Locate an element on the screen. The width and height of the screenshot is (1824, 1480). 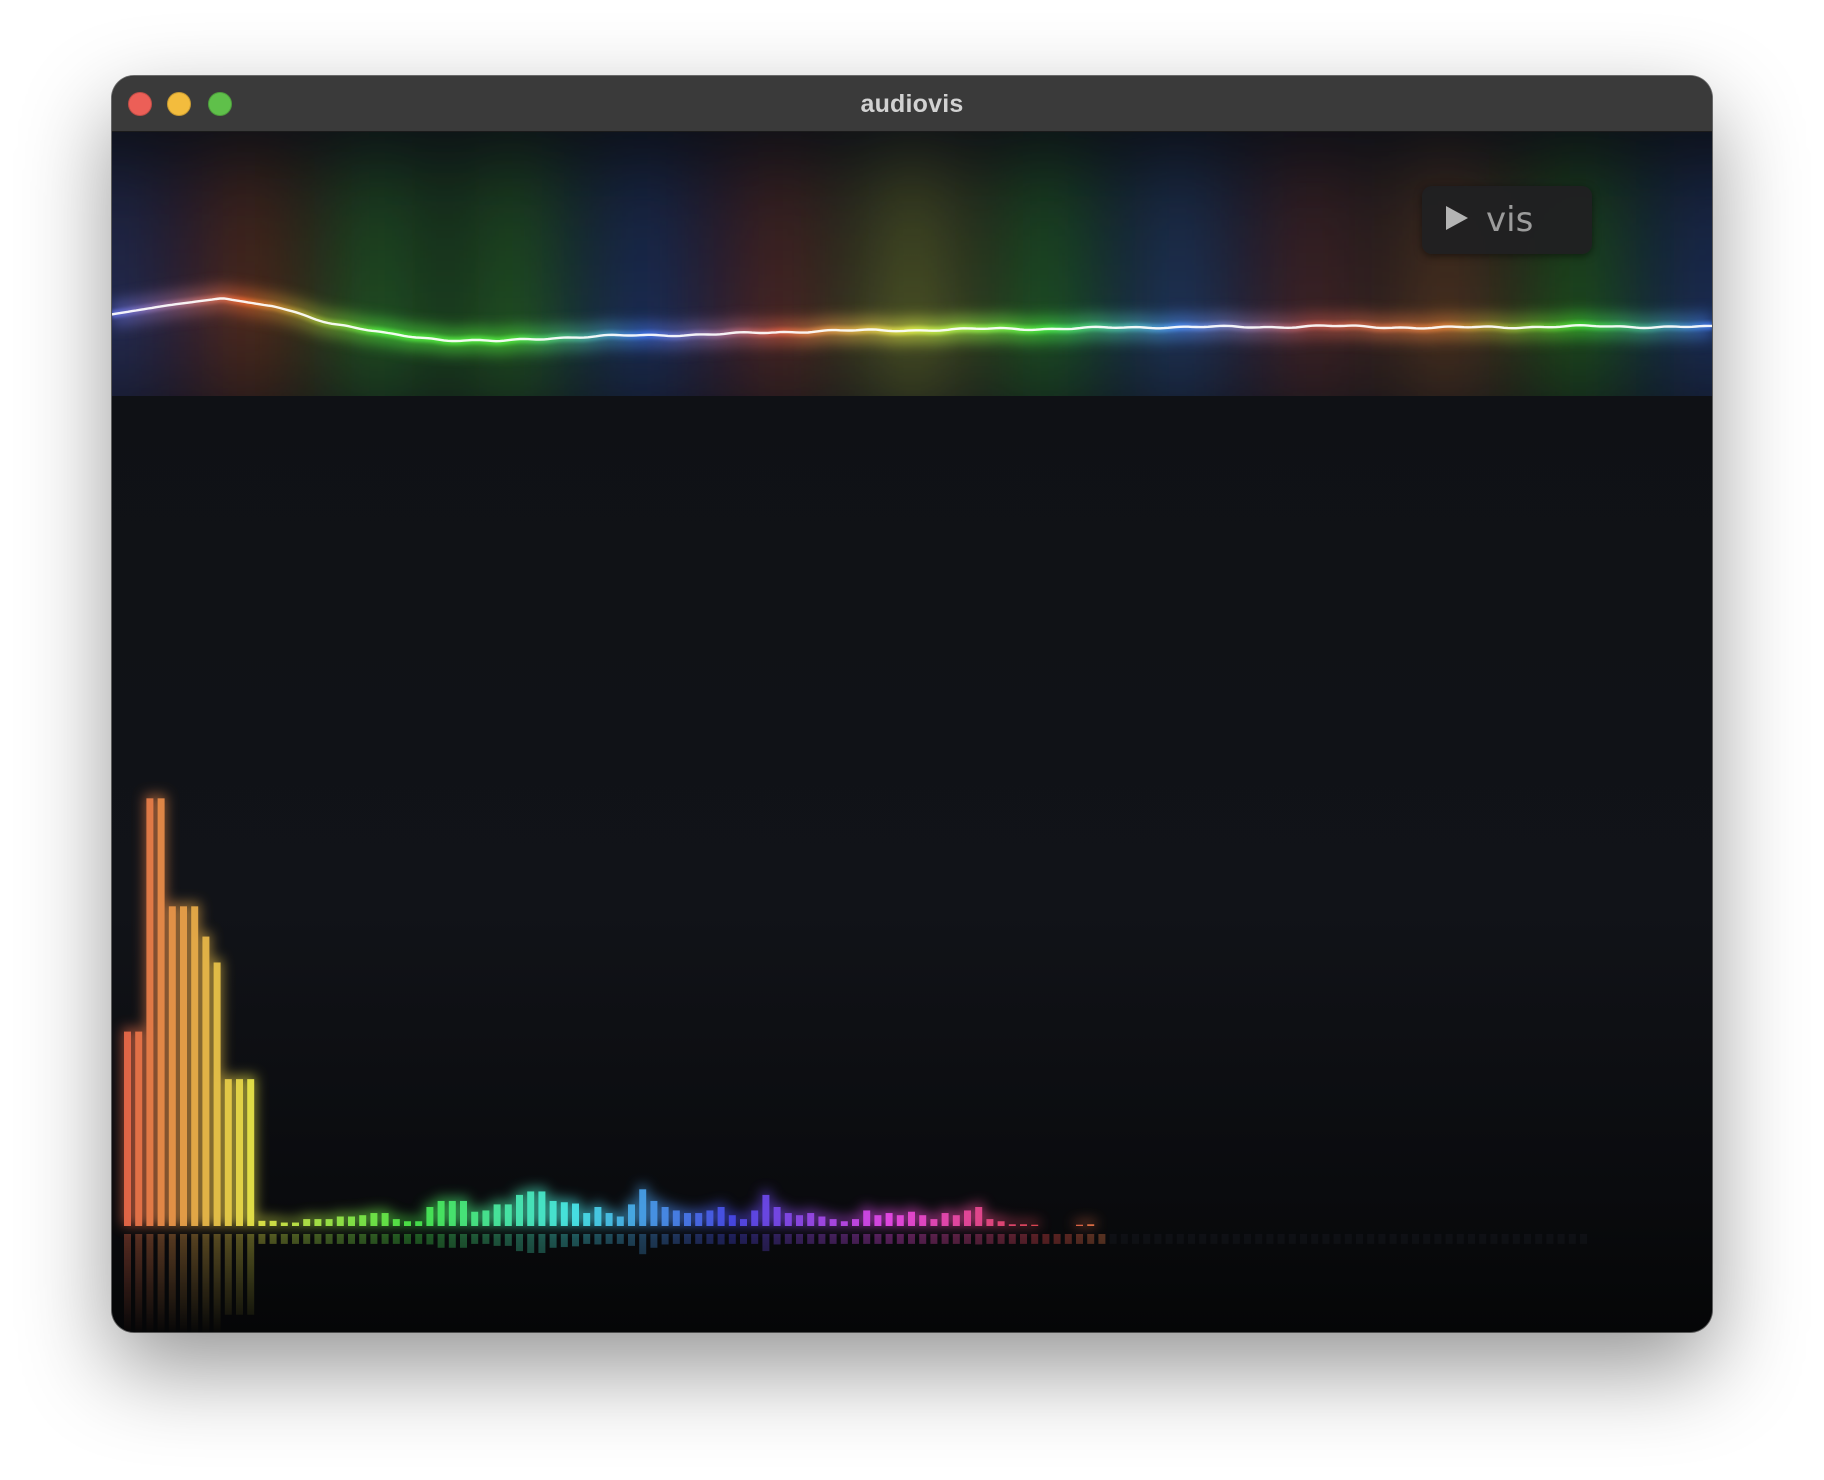
window-title: audiovis is located at coordinates (912, 104).